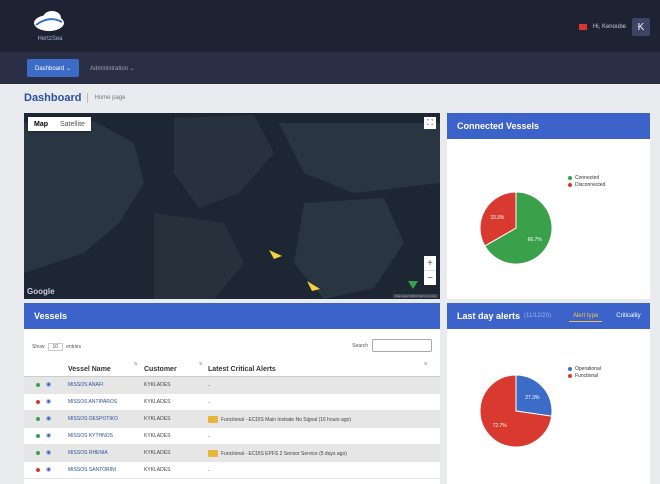  What do you see at coordinates (330, 68) in the screenshot?
I see `main-nav: Dashboard ⌄ Administration ⌄` at bounding box center [330, 68].